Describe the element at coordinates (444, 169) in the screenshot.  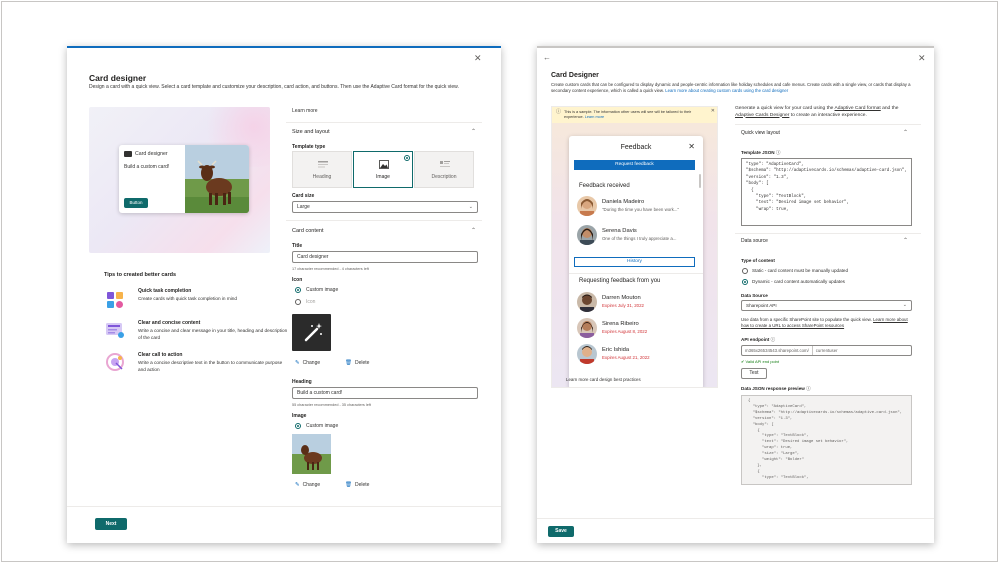
I see `template-description-option: Description` at that location.